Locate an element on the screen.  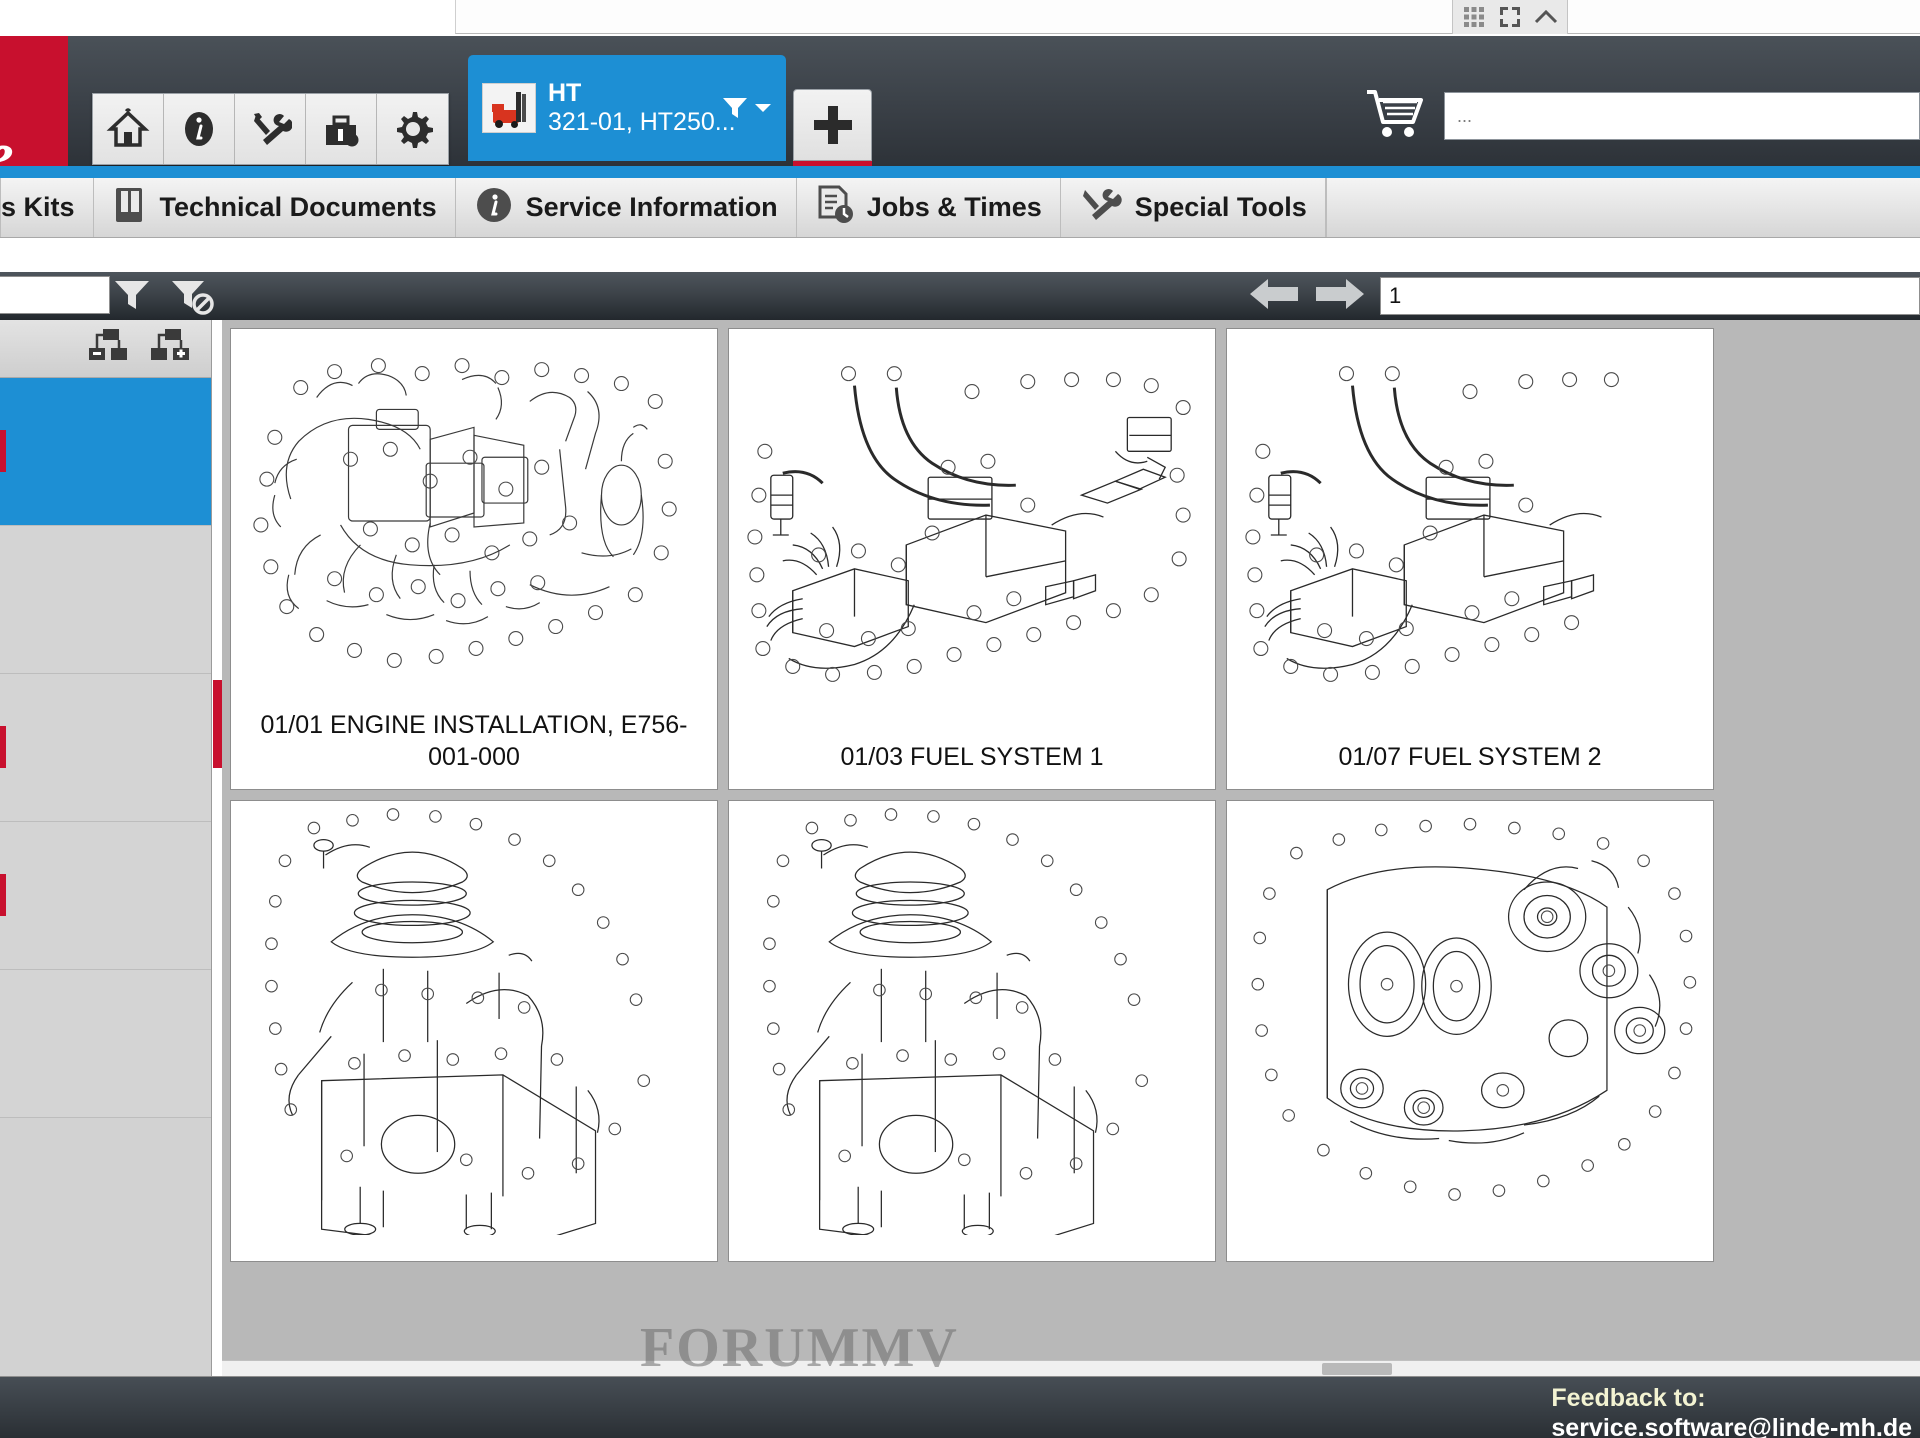
vehicle-tab-title: HT is located at coordinates (565, 92).